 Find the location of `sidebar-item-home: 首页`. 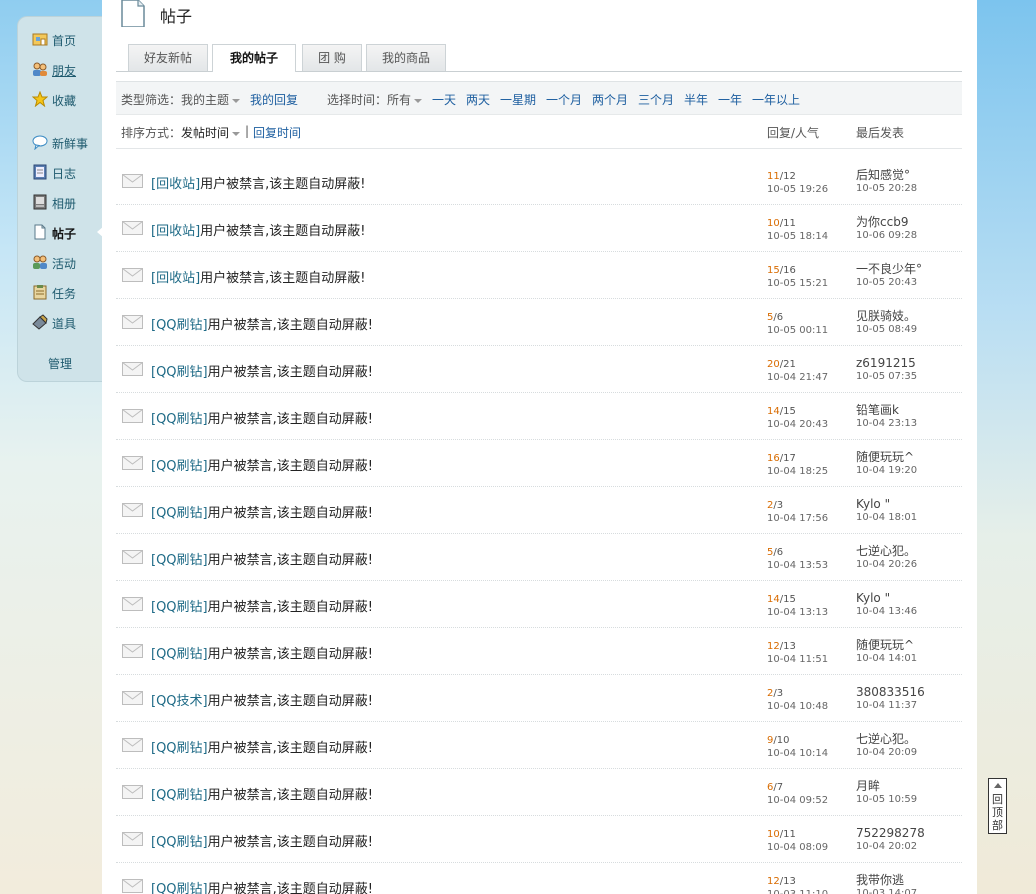

sidebar-item-home: 首页 is located at coordinates (60, 39).